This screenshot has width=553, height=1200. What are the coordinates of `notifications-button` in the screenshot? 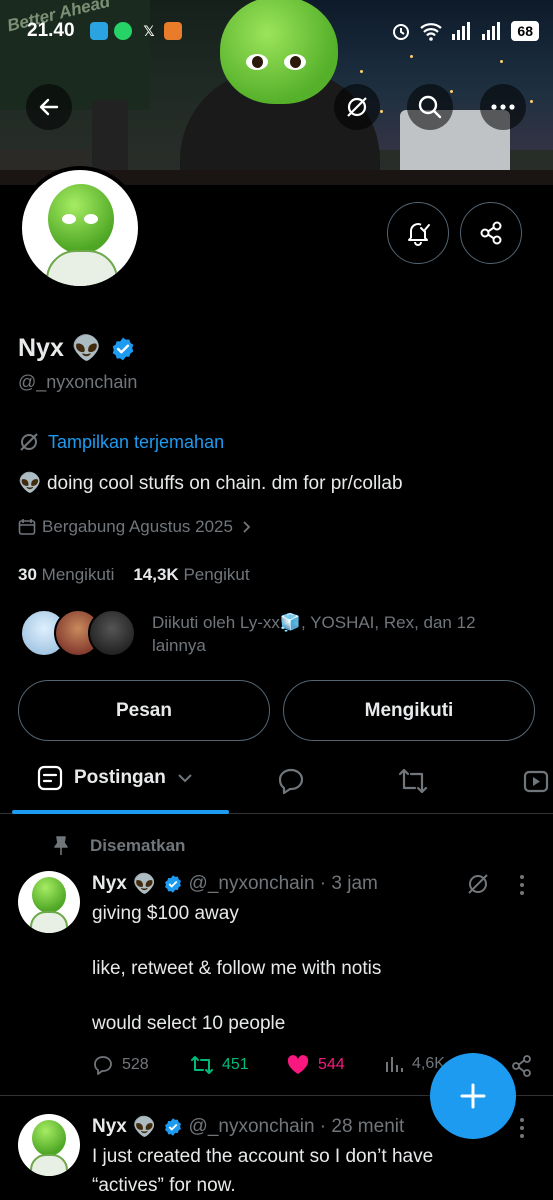 It's located at (418, 233).